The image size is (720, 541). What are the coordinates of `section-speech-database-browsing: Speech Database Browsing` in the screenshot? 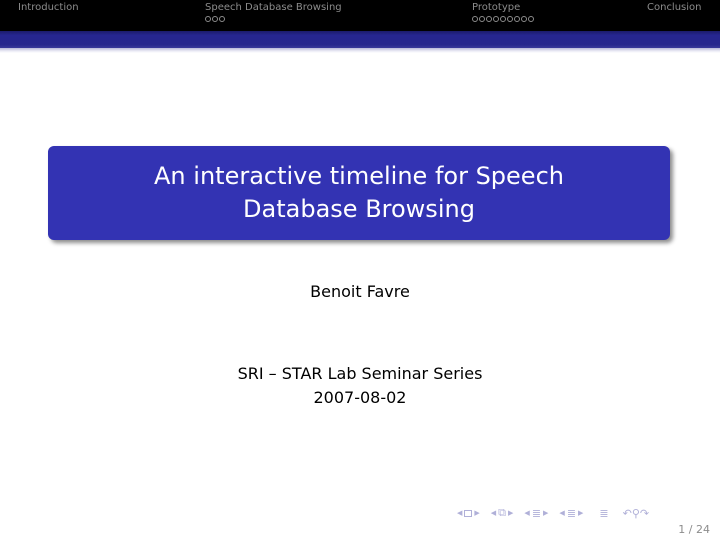 It's located at (273, 12).